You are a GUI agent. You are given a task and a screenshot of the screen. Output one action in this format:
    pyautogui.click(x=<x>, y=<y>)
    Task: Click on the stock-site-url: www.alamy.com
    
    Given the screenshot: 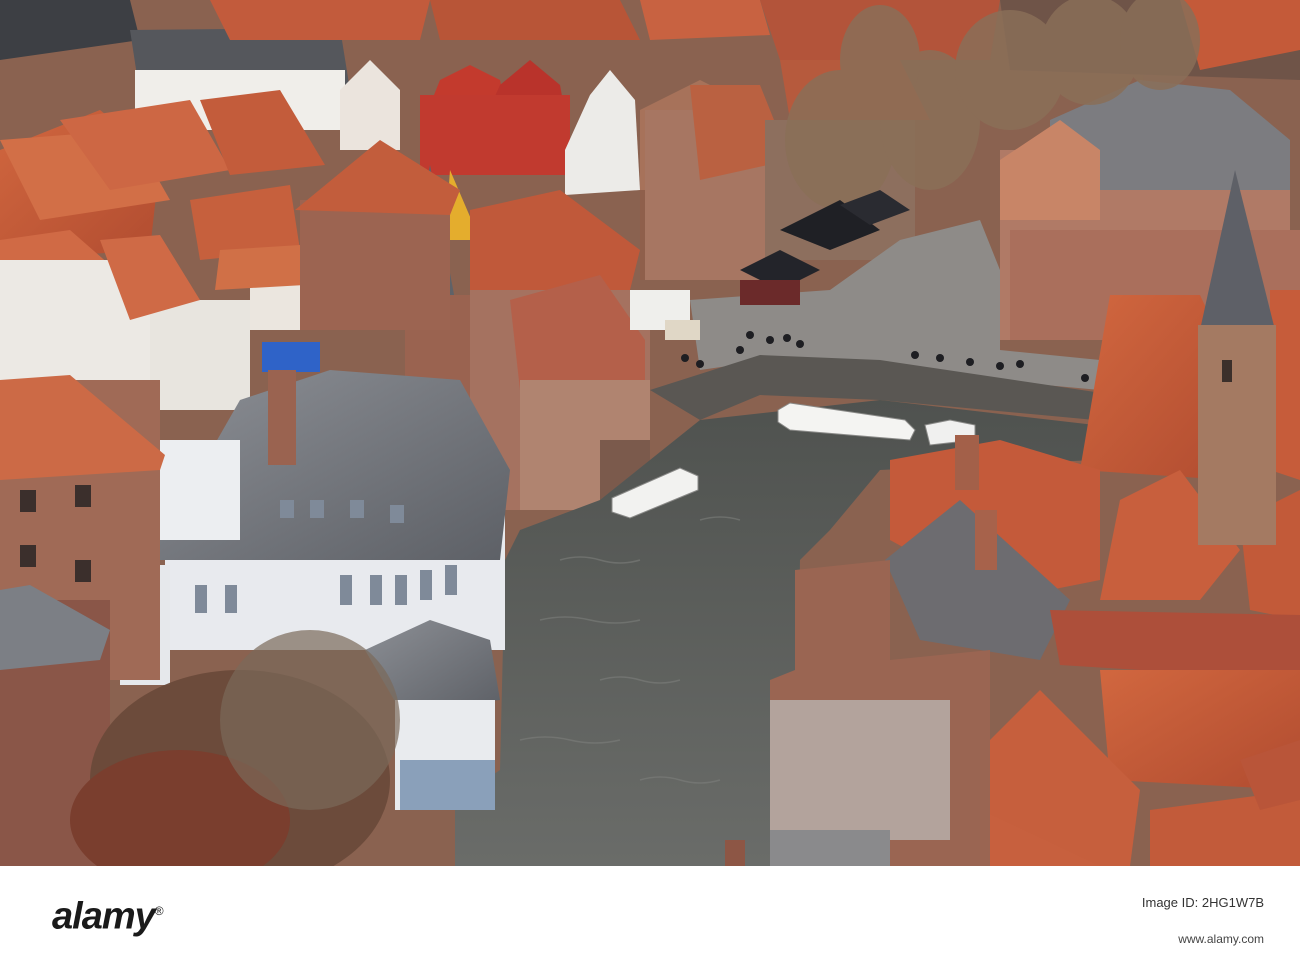 What is the action you would take?
    pyautogui.click(x=1221, y=939)
    